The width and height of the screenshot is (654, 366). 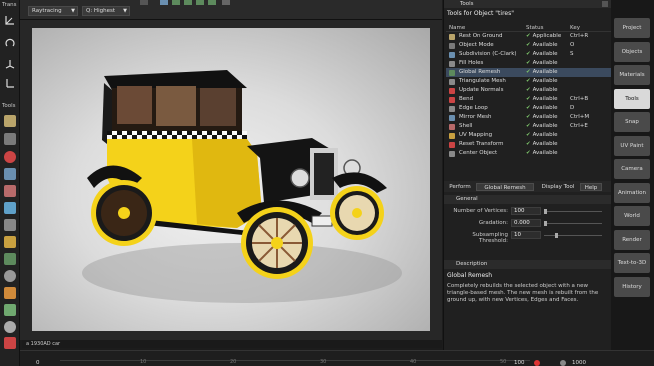 I want to click on help-button: Help, so click(x=591, y=187).